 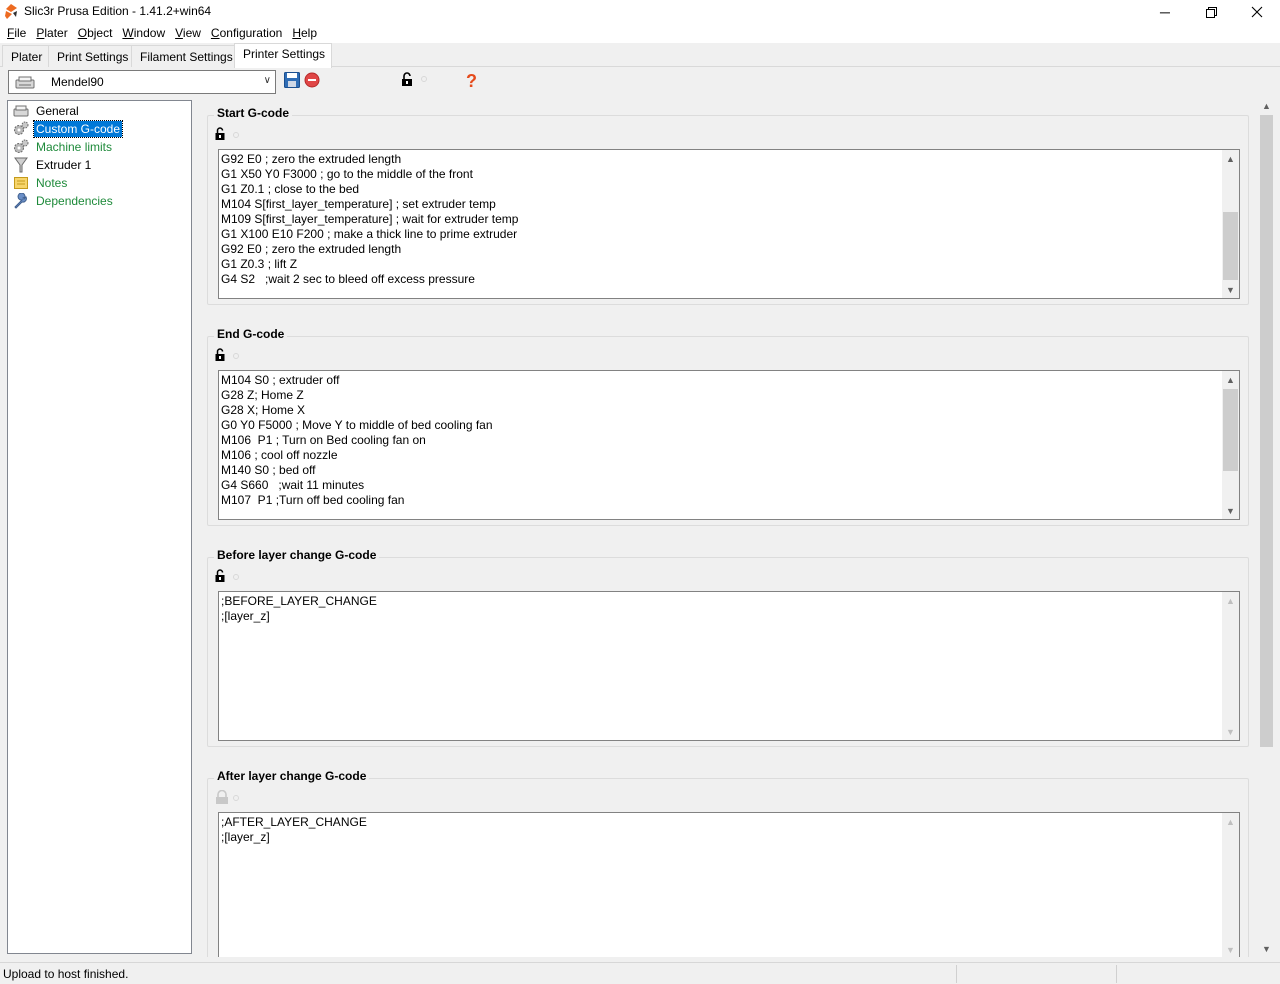 What do you see at coordinates (41, 183) in the screenshot?
I see `tree-item-notes: Notes` at bounding box center [41, 183].